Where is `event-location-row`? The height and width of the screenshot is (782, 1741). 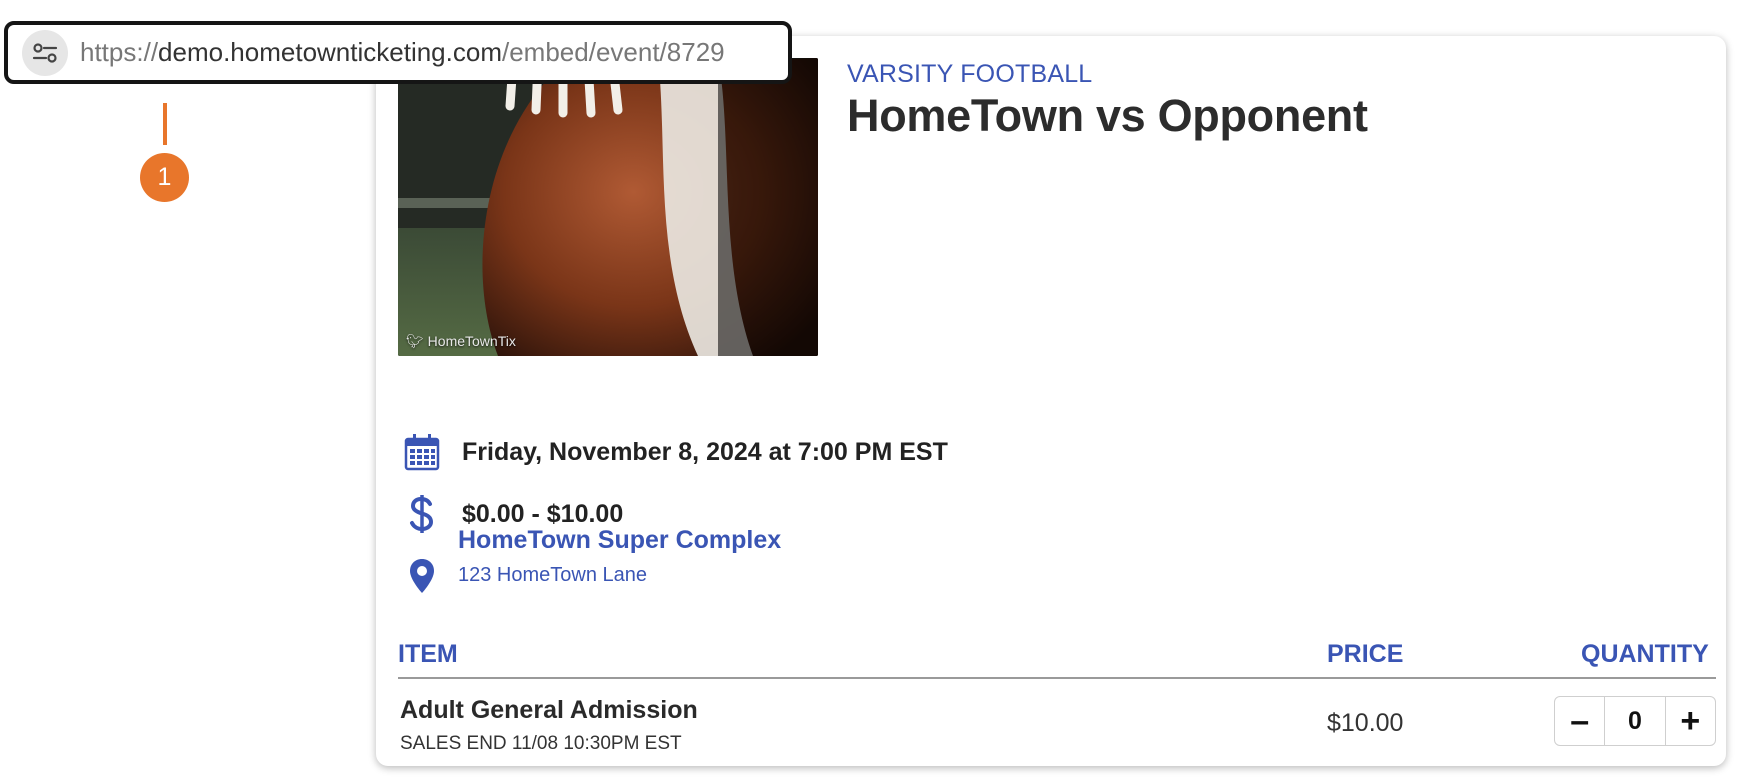 event-location-row is located at coordinates (422, 576).